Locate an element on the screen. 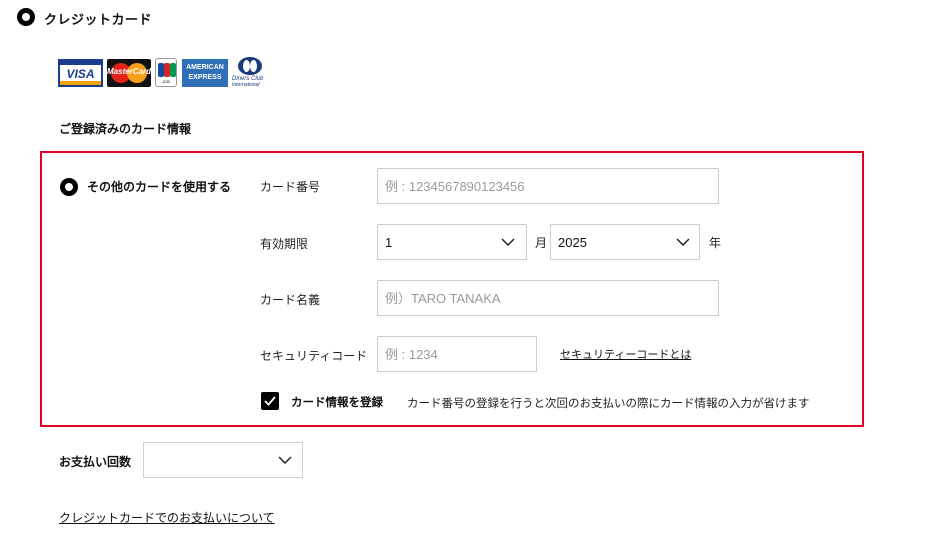 Image resolution: width=925 pixels, height=545 pixels. installments-label: お支払い回数 is located at coordinates (95, 462).